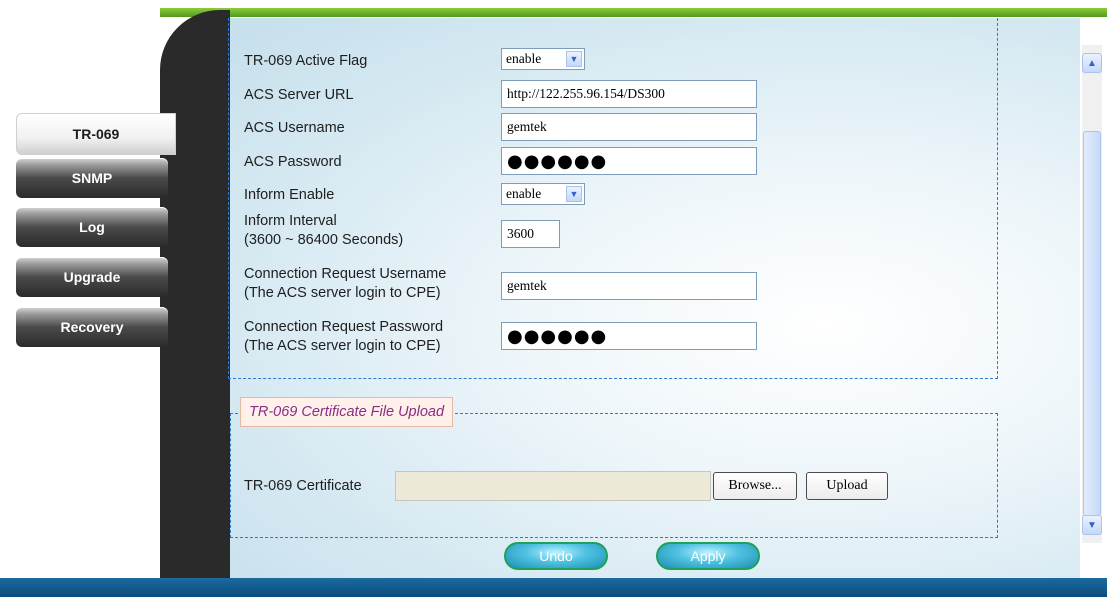  I want to click on sidebar-item-tr069: TR-069, so click(96, 134).